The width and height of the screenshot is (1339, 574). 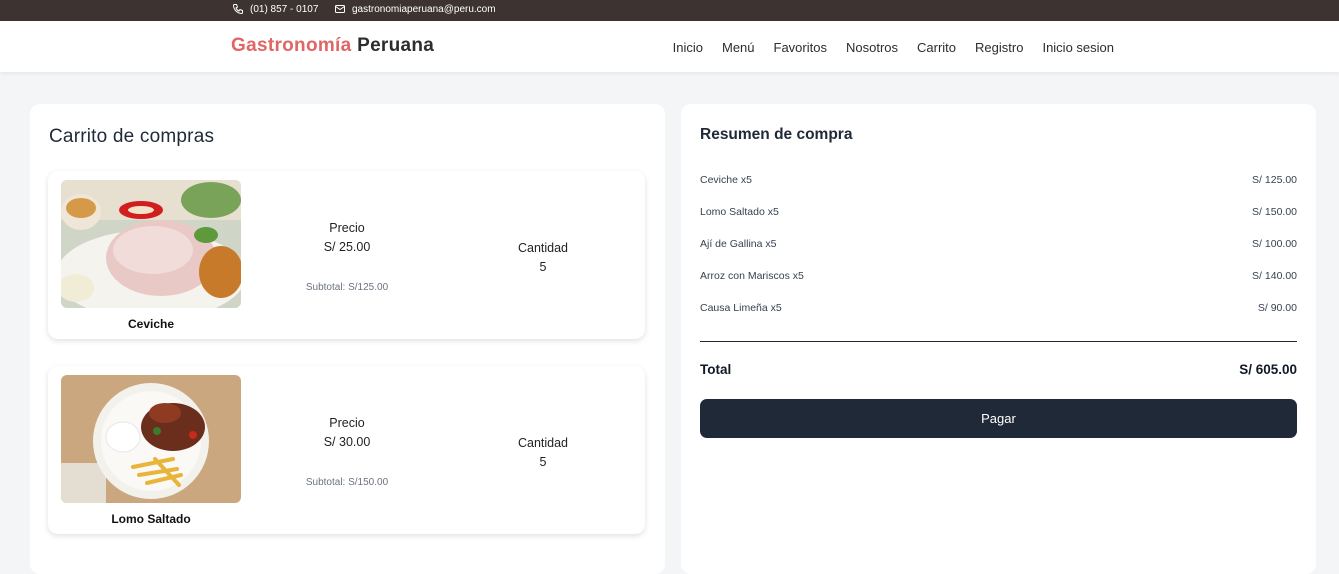 What do you see at coordinates (347, 482) in the screenshot?
I see `item-subtotal: Subtotal: S/150.00` at bounding box center [347, 482].